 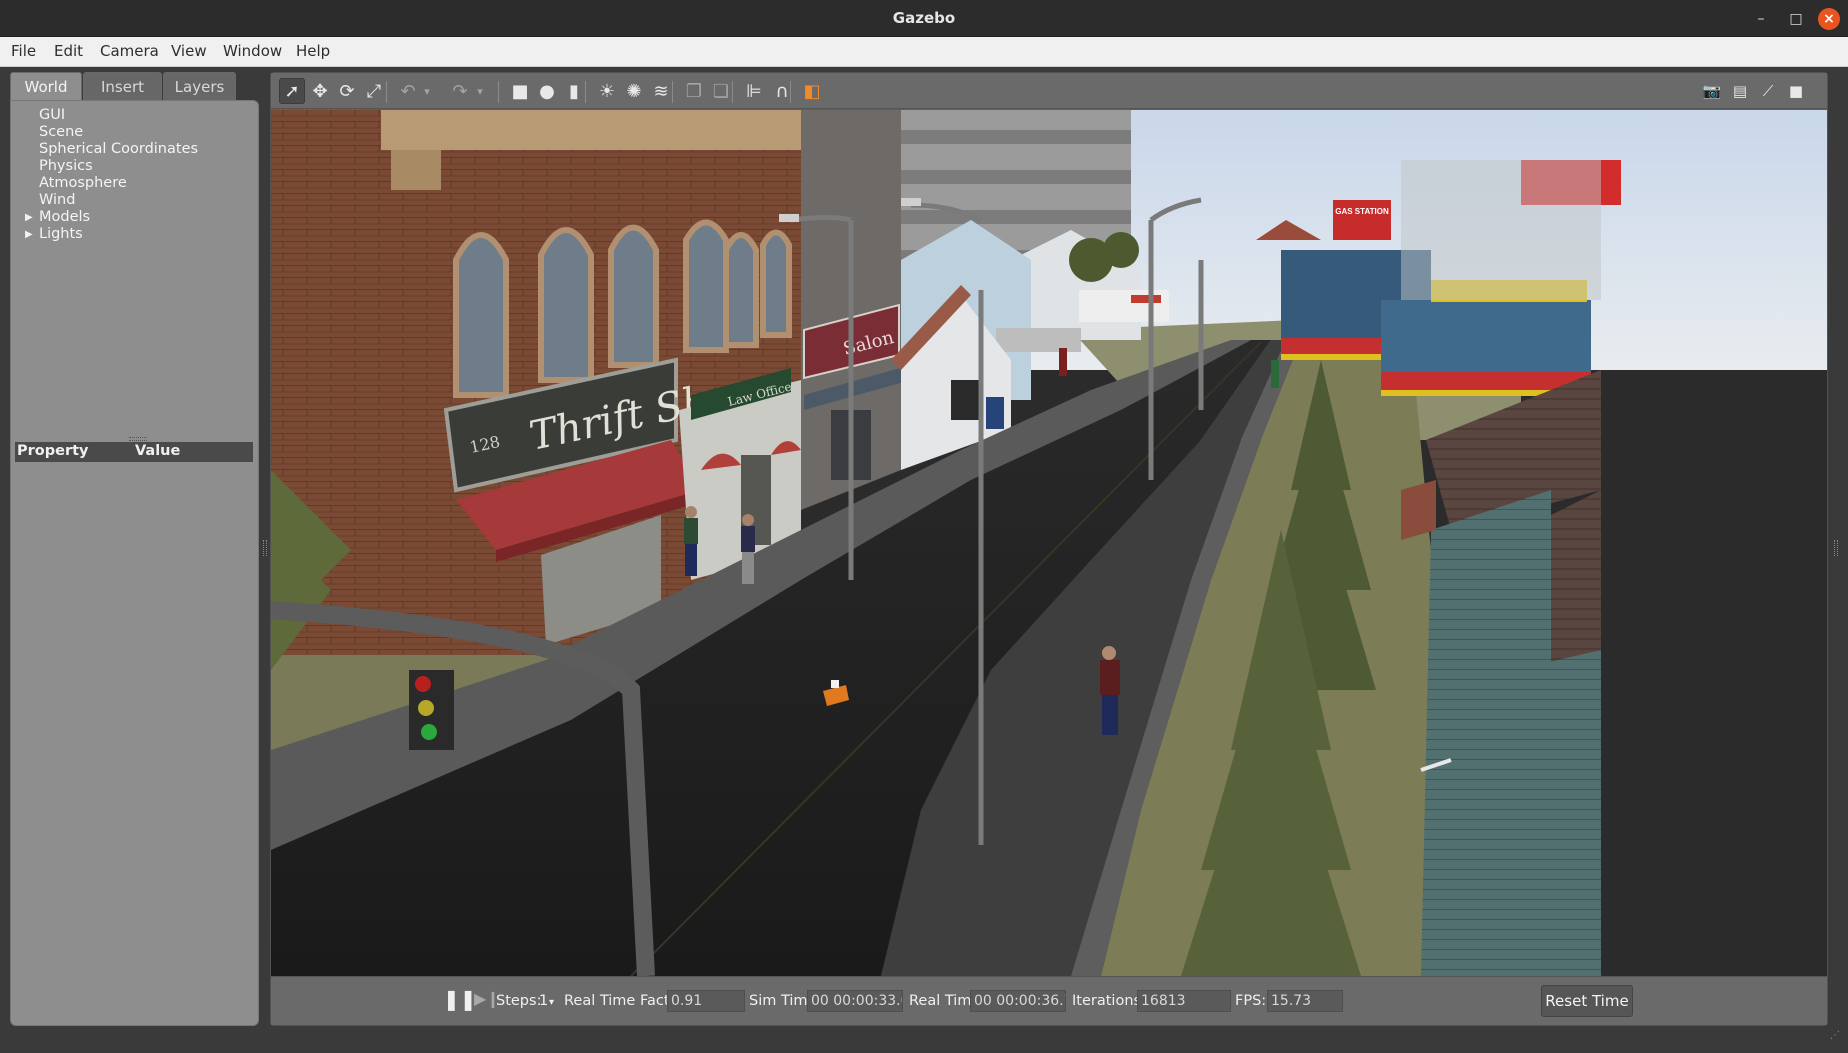 I want to click on left-panel-tabs: World Insert Layers, so click(x=134, y=86).